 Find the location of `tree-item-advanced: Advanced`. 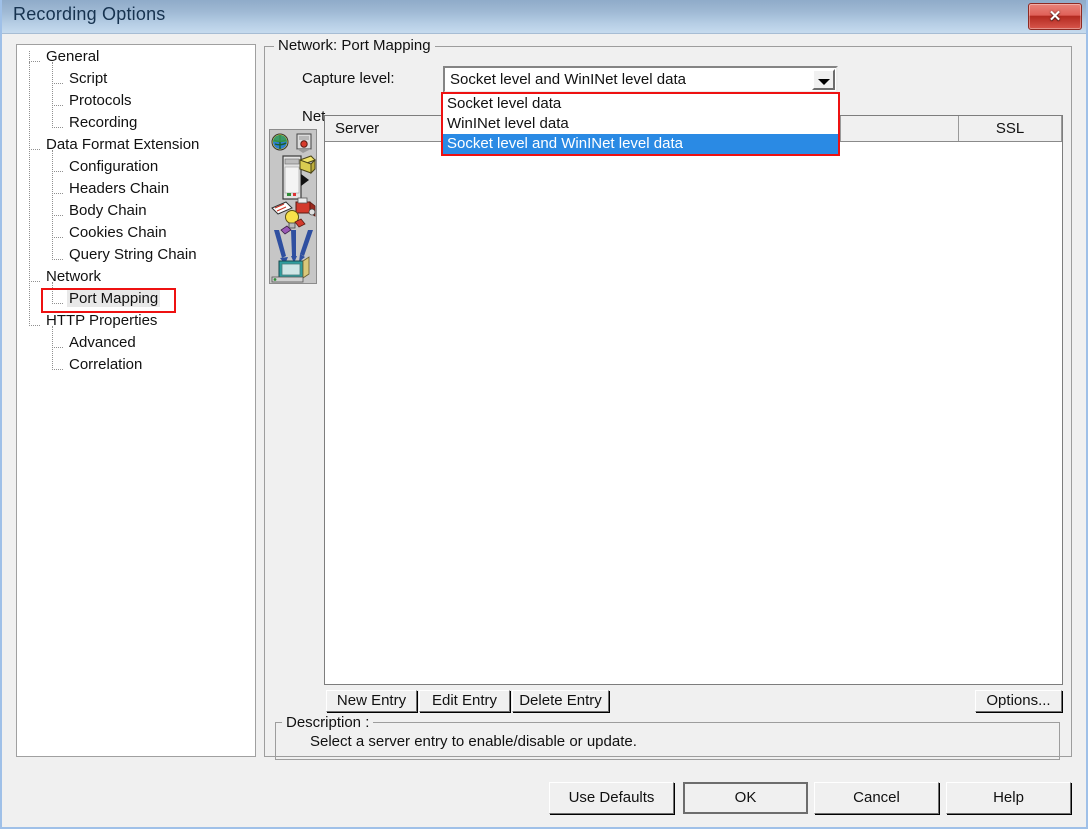

tree-item-advanced: Advanced is located at coordinates (102, 343).